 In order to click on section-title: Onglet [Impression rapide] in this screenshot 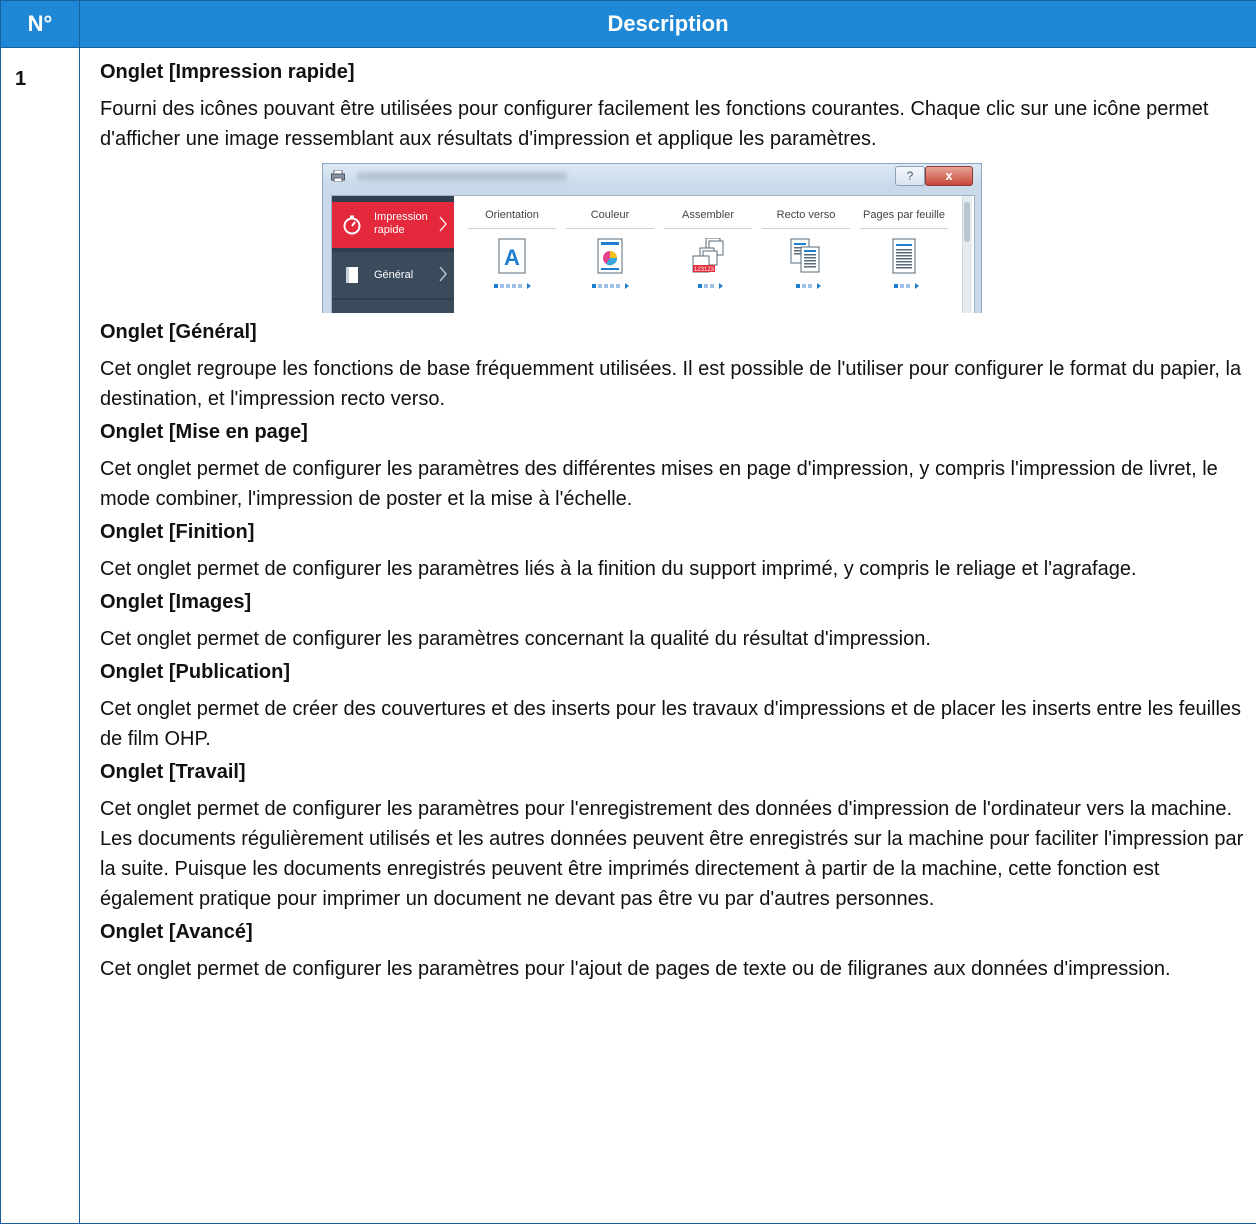, I will do `click(227, 72)`.